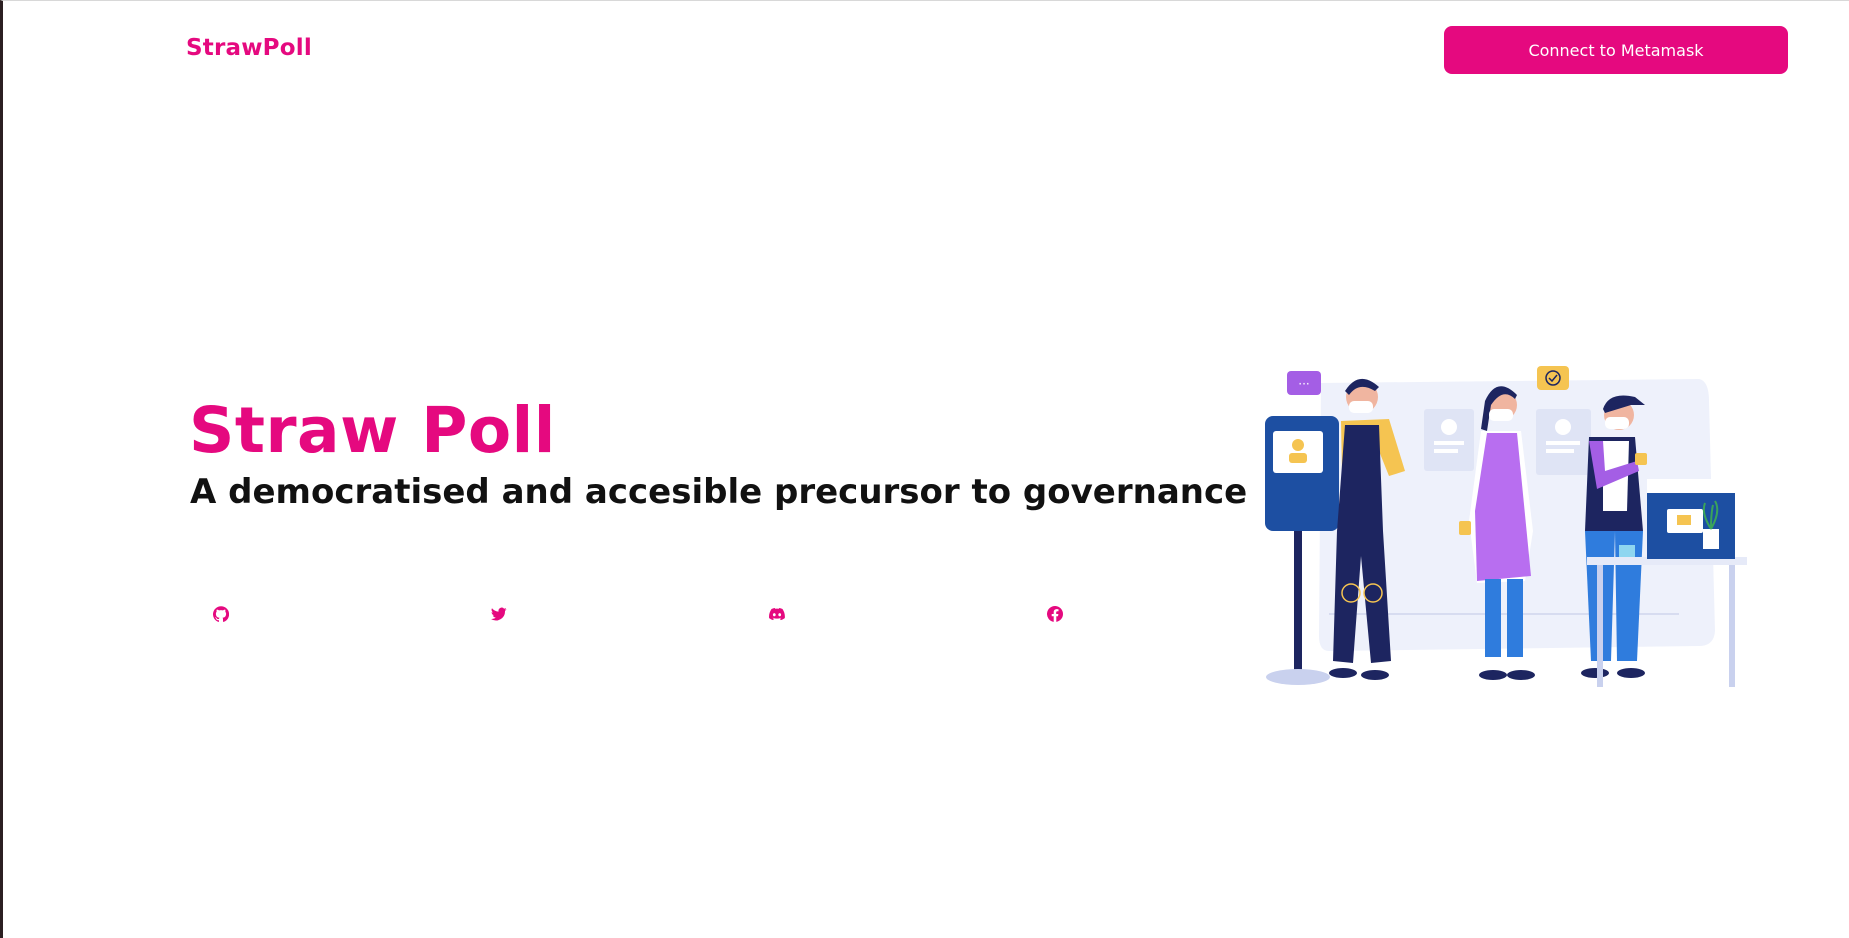 This screenshot has width=1849, height=938. I want to click on connect-metamask-button: Connect to Metamask, so click(1616, 50).